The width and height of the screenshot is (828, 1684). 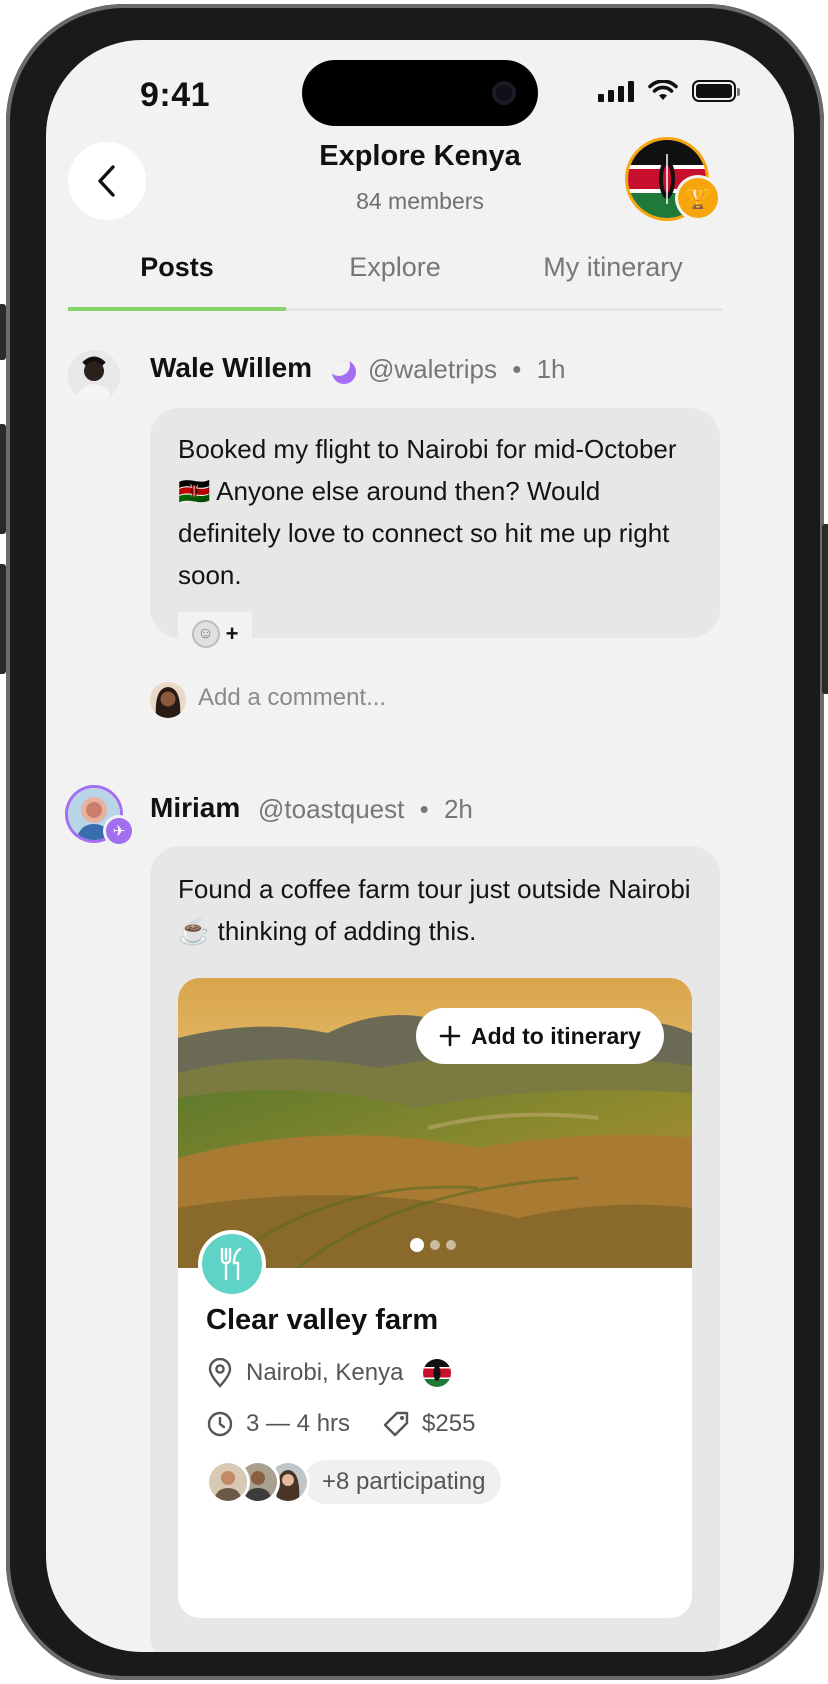 I want to click on signal-icon, so click(x=616, y=91).